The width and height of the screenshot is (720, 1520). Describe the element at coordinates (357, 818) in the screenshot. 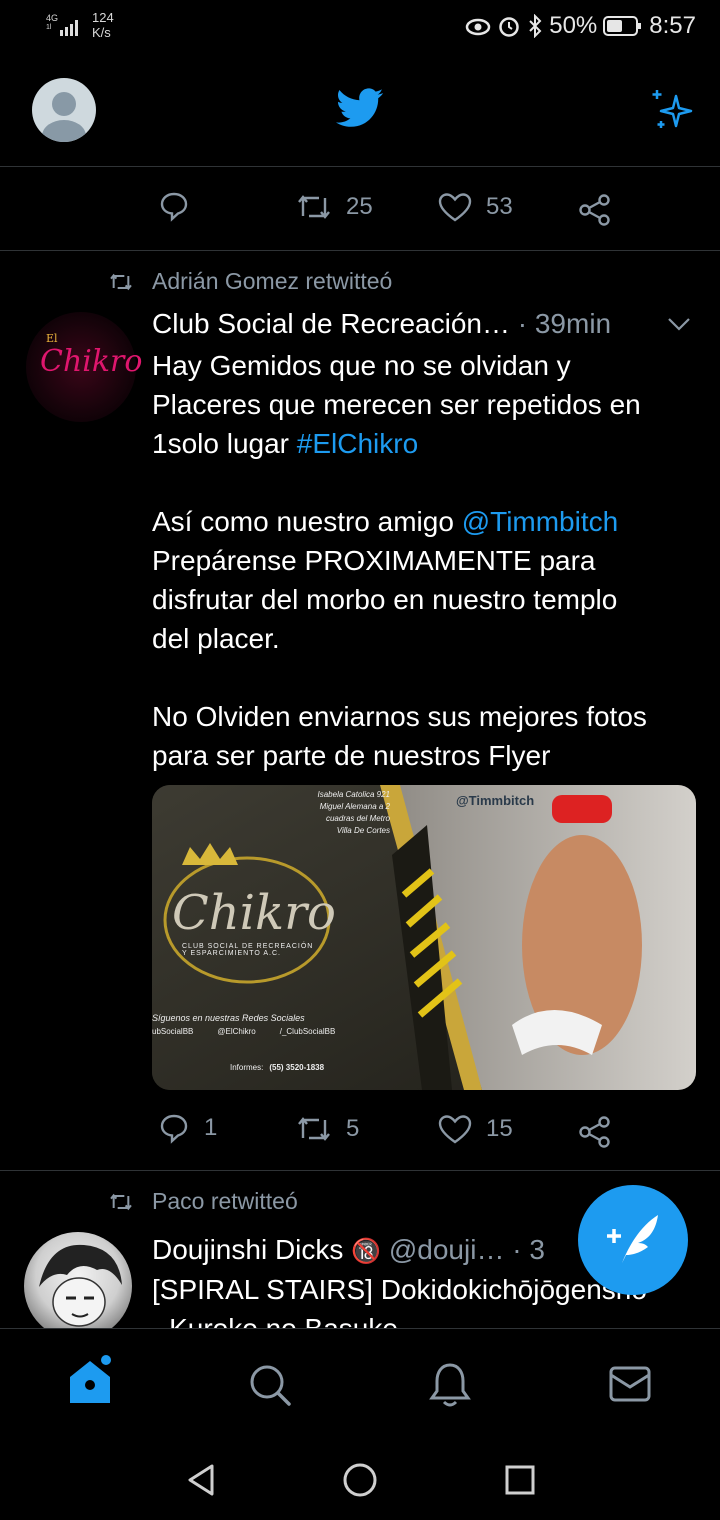

I see `flyer-address-line: cuadras del Metro` at that location.